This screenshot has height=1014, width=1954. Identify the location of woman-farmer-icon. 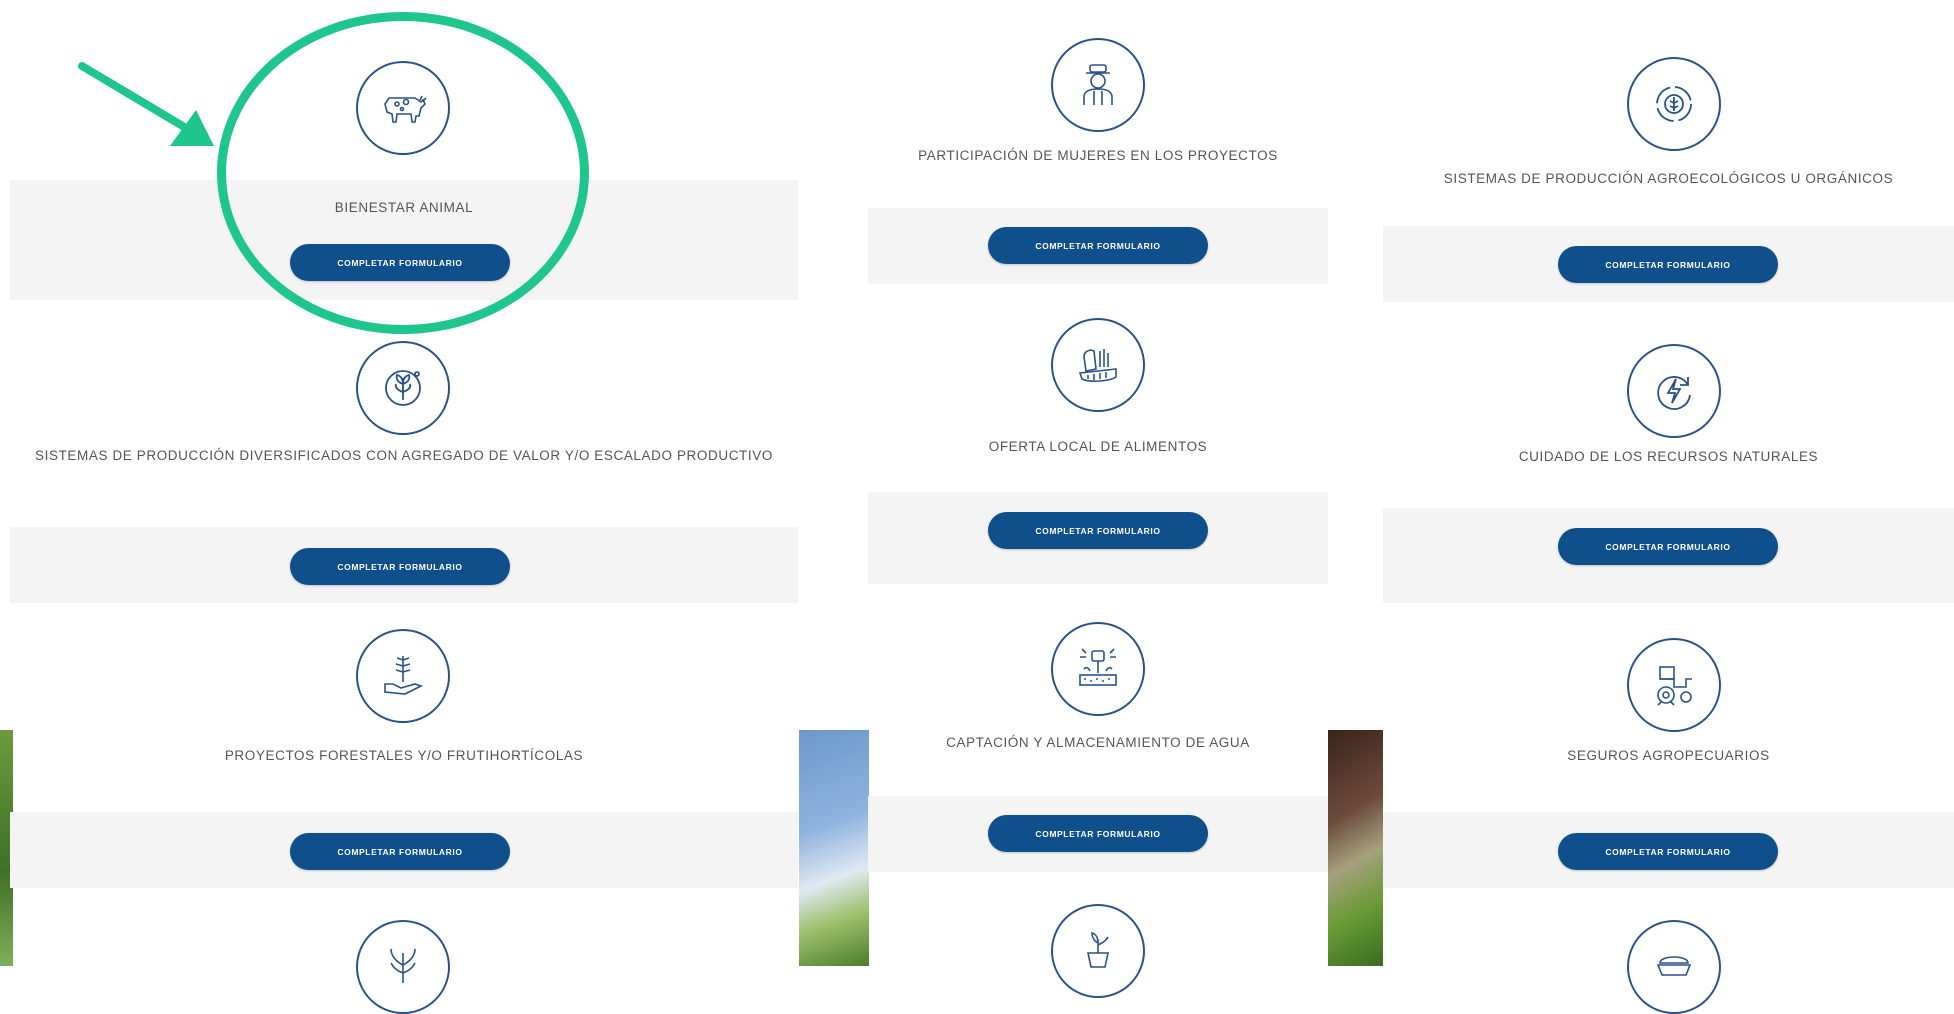
(1098, 85).